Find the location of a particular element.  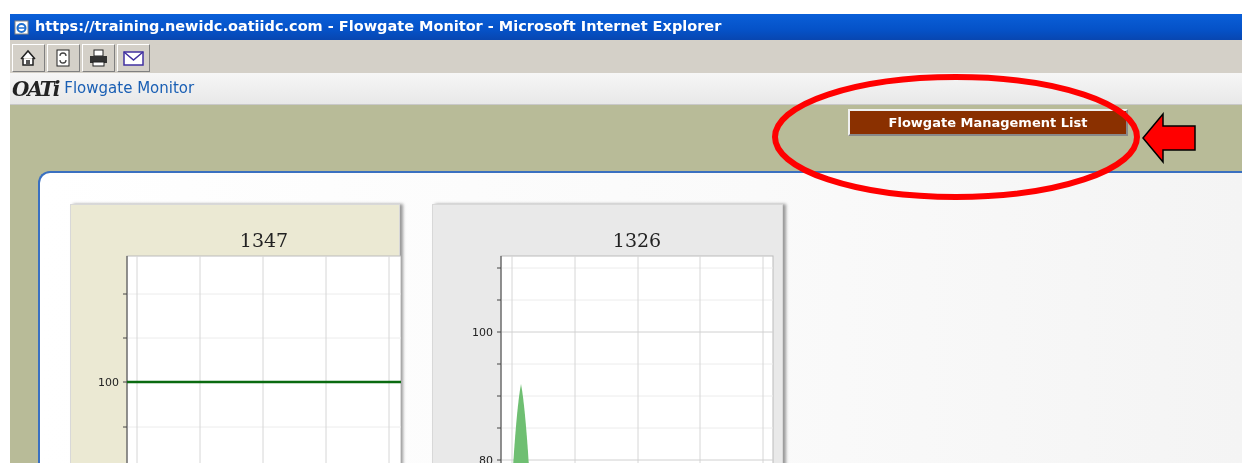

chart-title: 1326 is located at coordinates (637, 240).